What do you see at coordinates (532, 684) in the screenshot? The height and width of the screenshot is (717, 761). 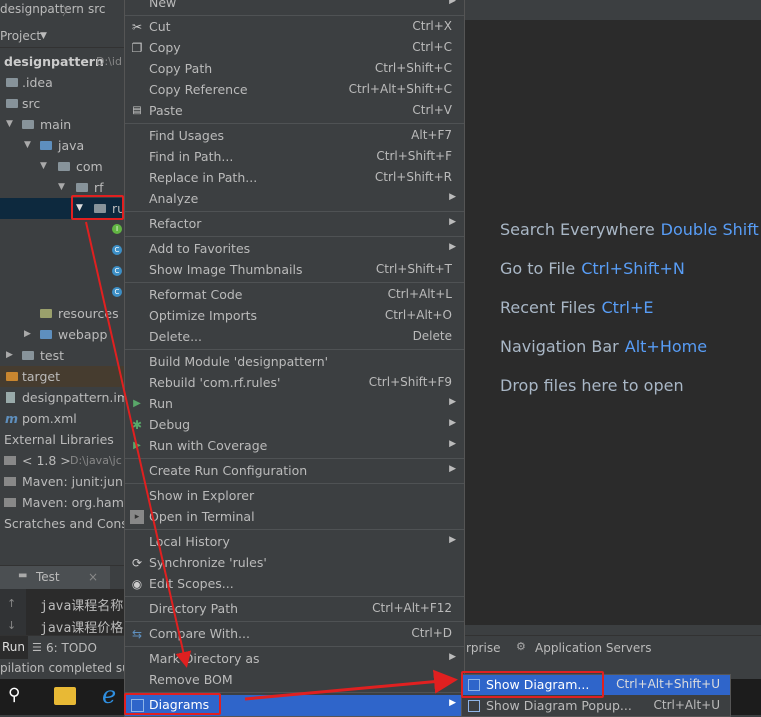 I see `annotation-box-show-diagram` at bounding box center [532, 684].